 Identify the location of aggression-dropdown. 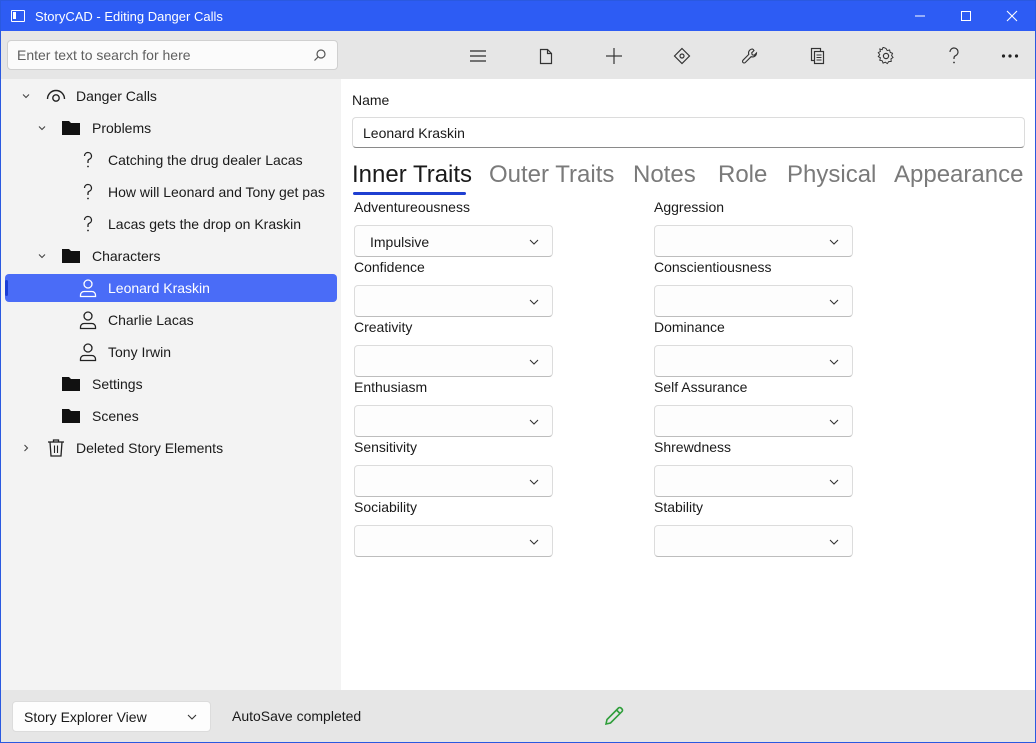
(753, 241).